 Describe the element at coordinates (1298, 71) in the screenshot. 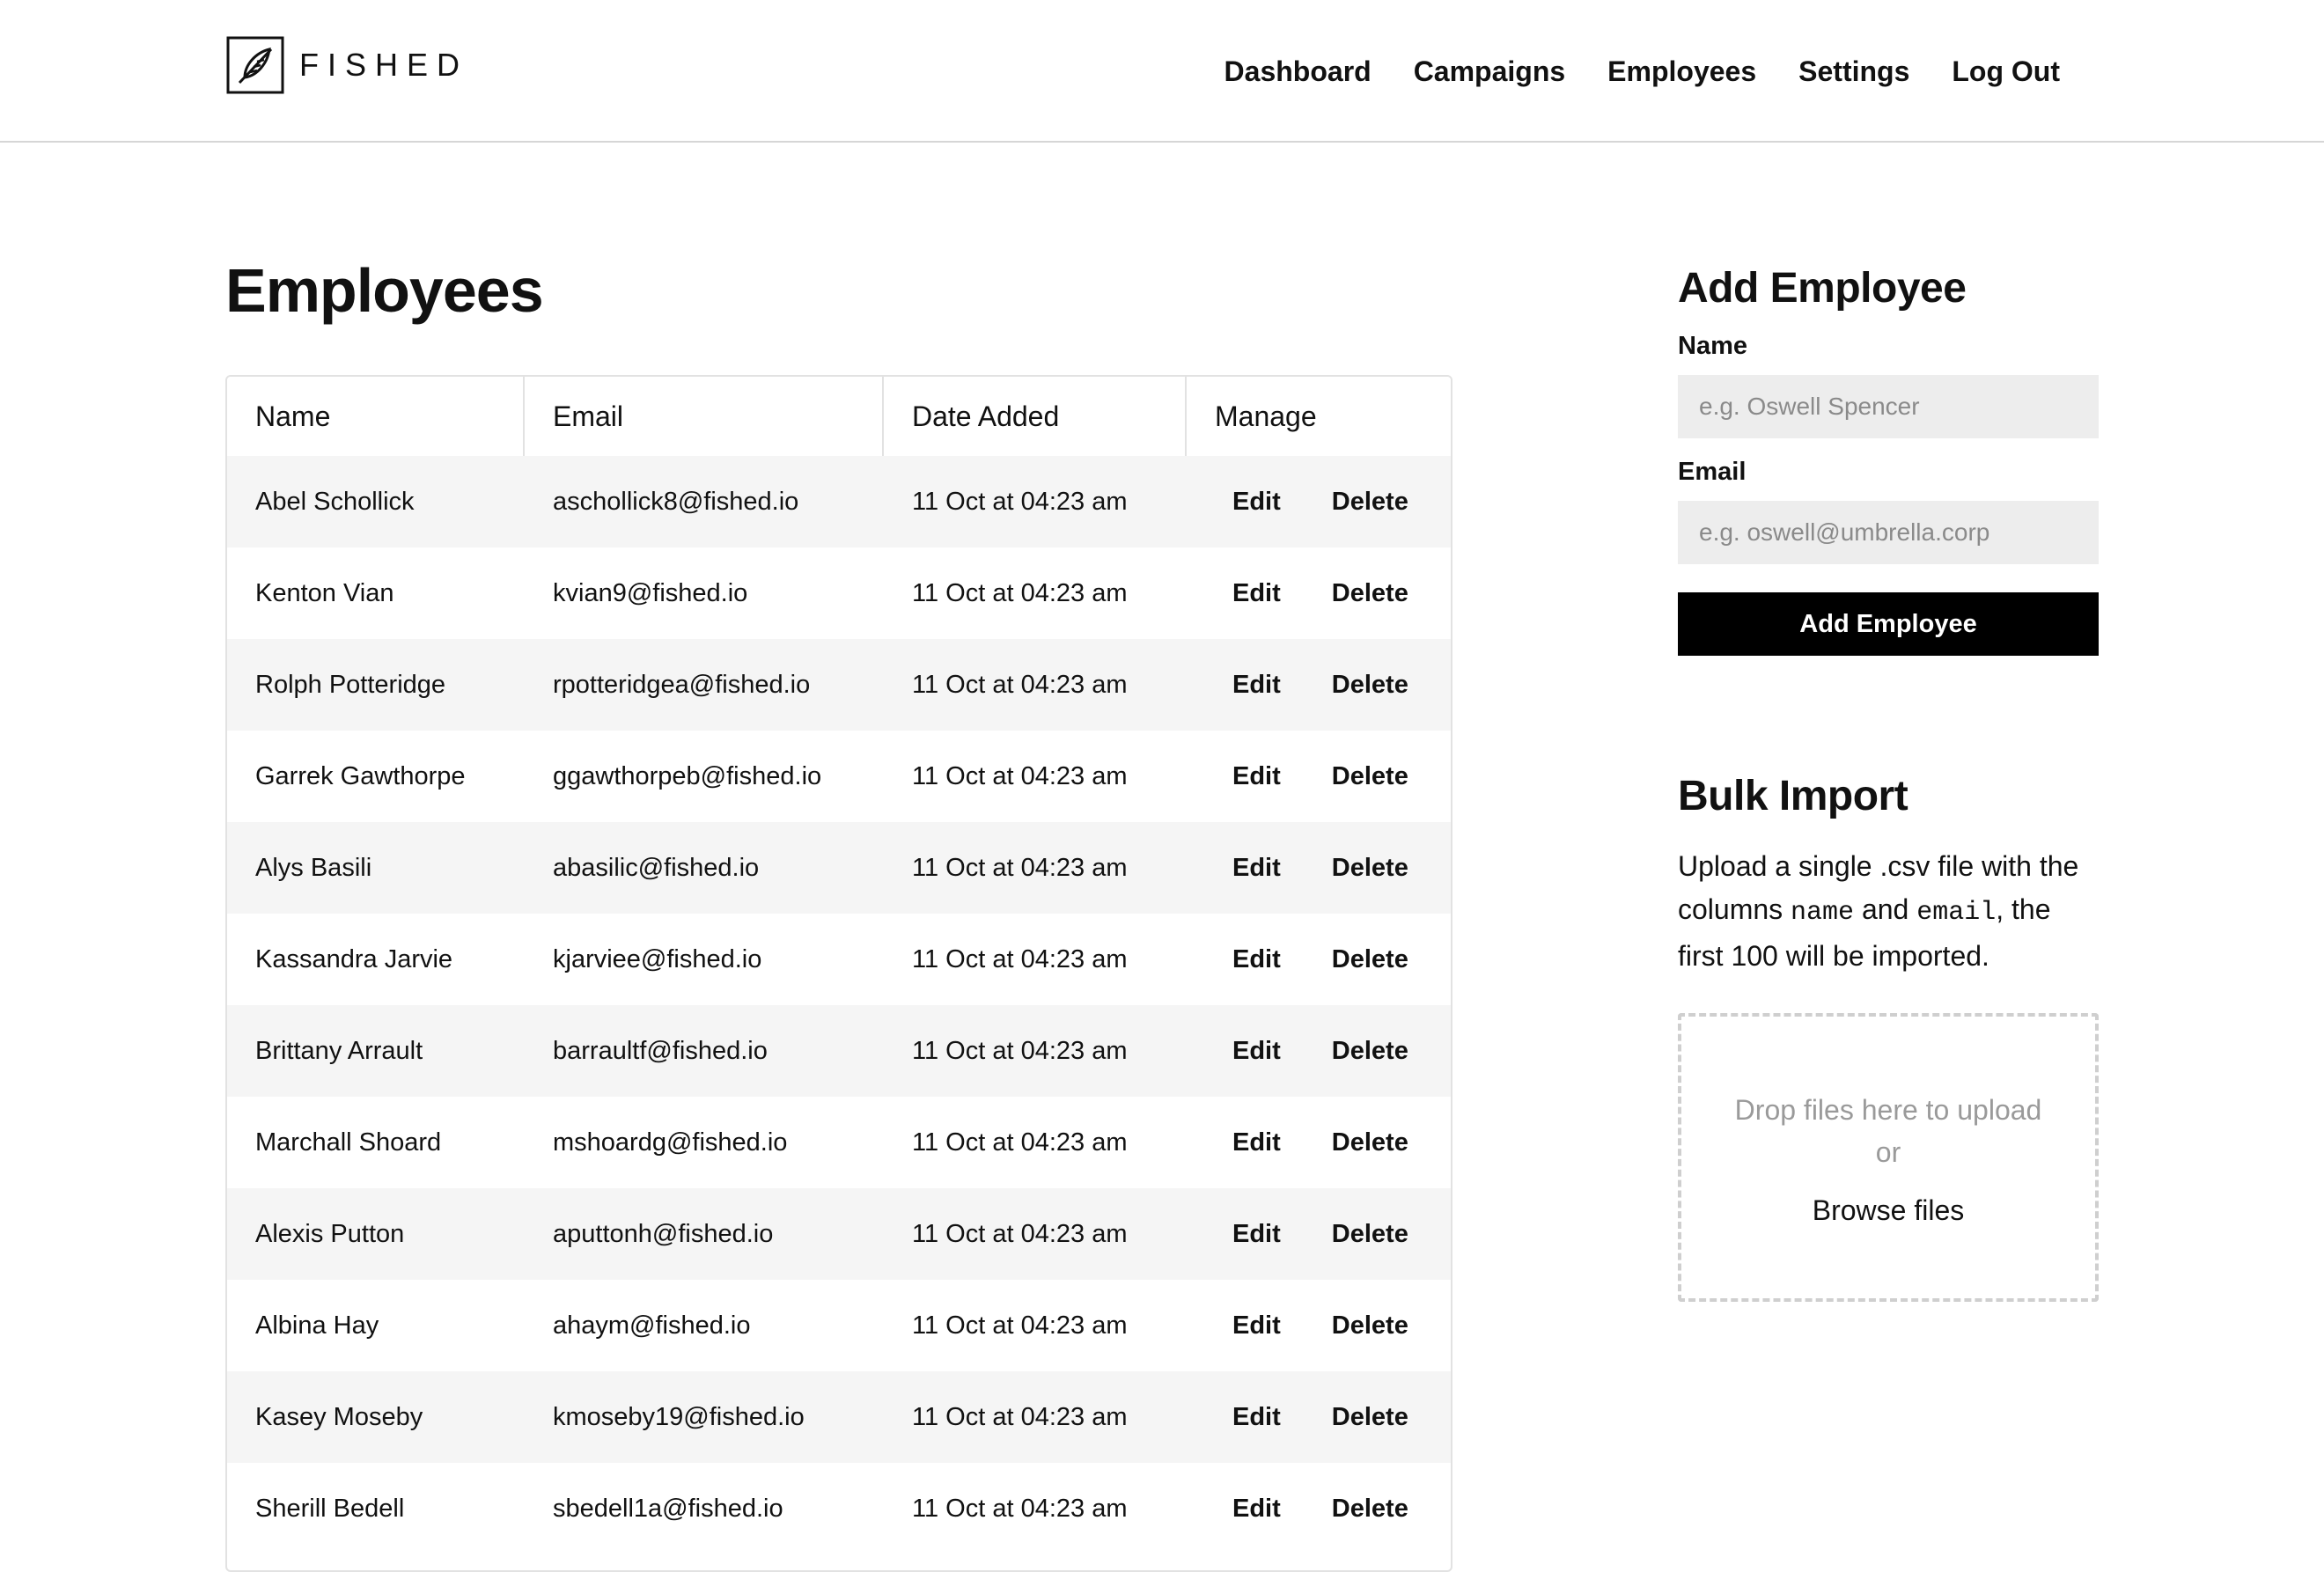

I see `nav-dashboard: Dashboard` at that location.